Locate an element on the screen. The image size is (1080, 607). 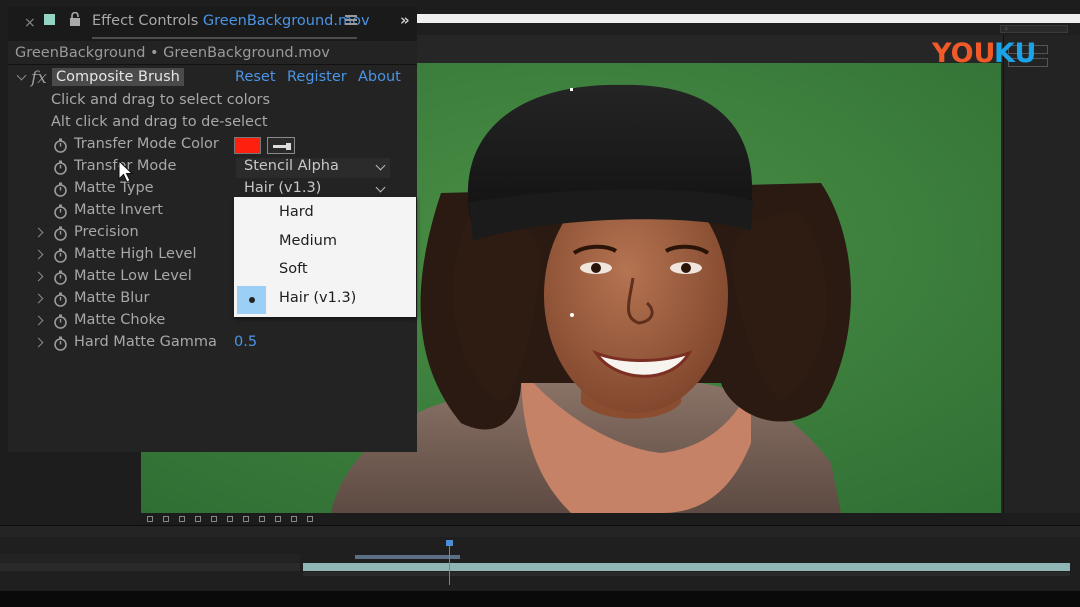
tab-label: Effect Controls is located at coordinates (145, 21).